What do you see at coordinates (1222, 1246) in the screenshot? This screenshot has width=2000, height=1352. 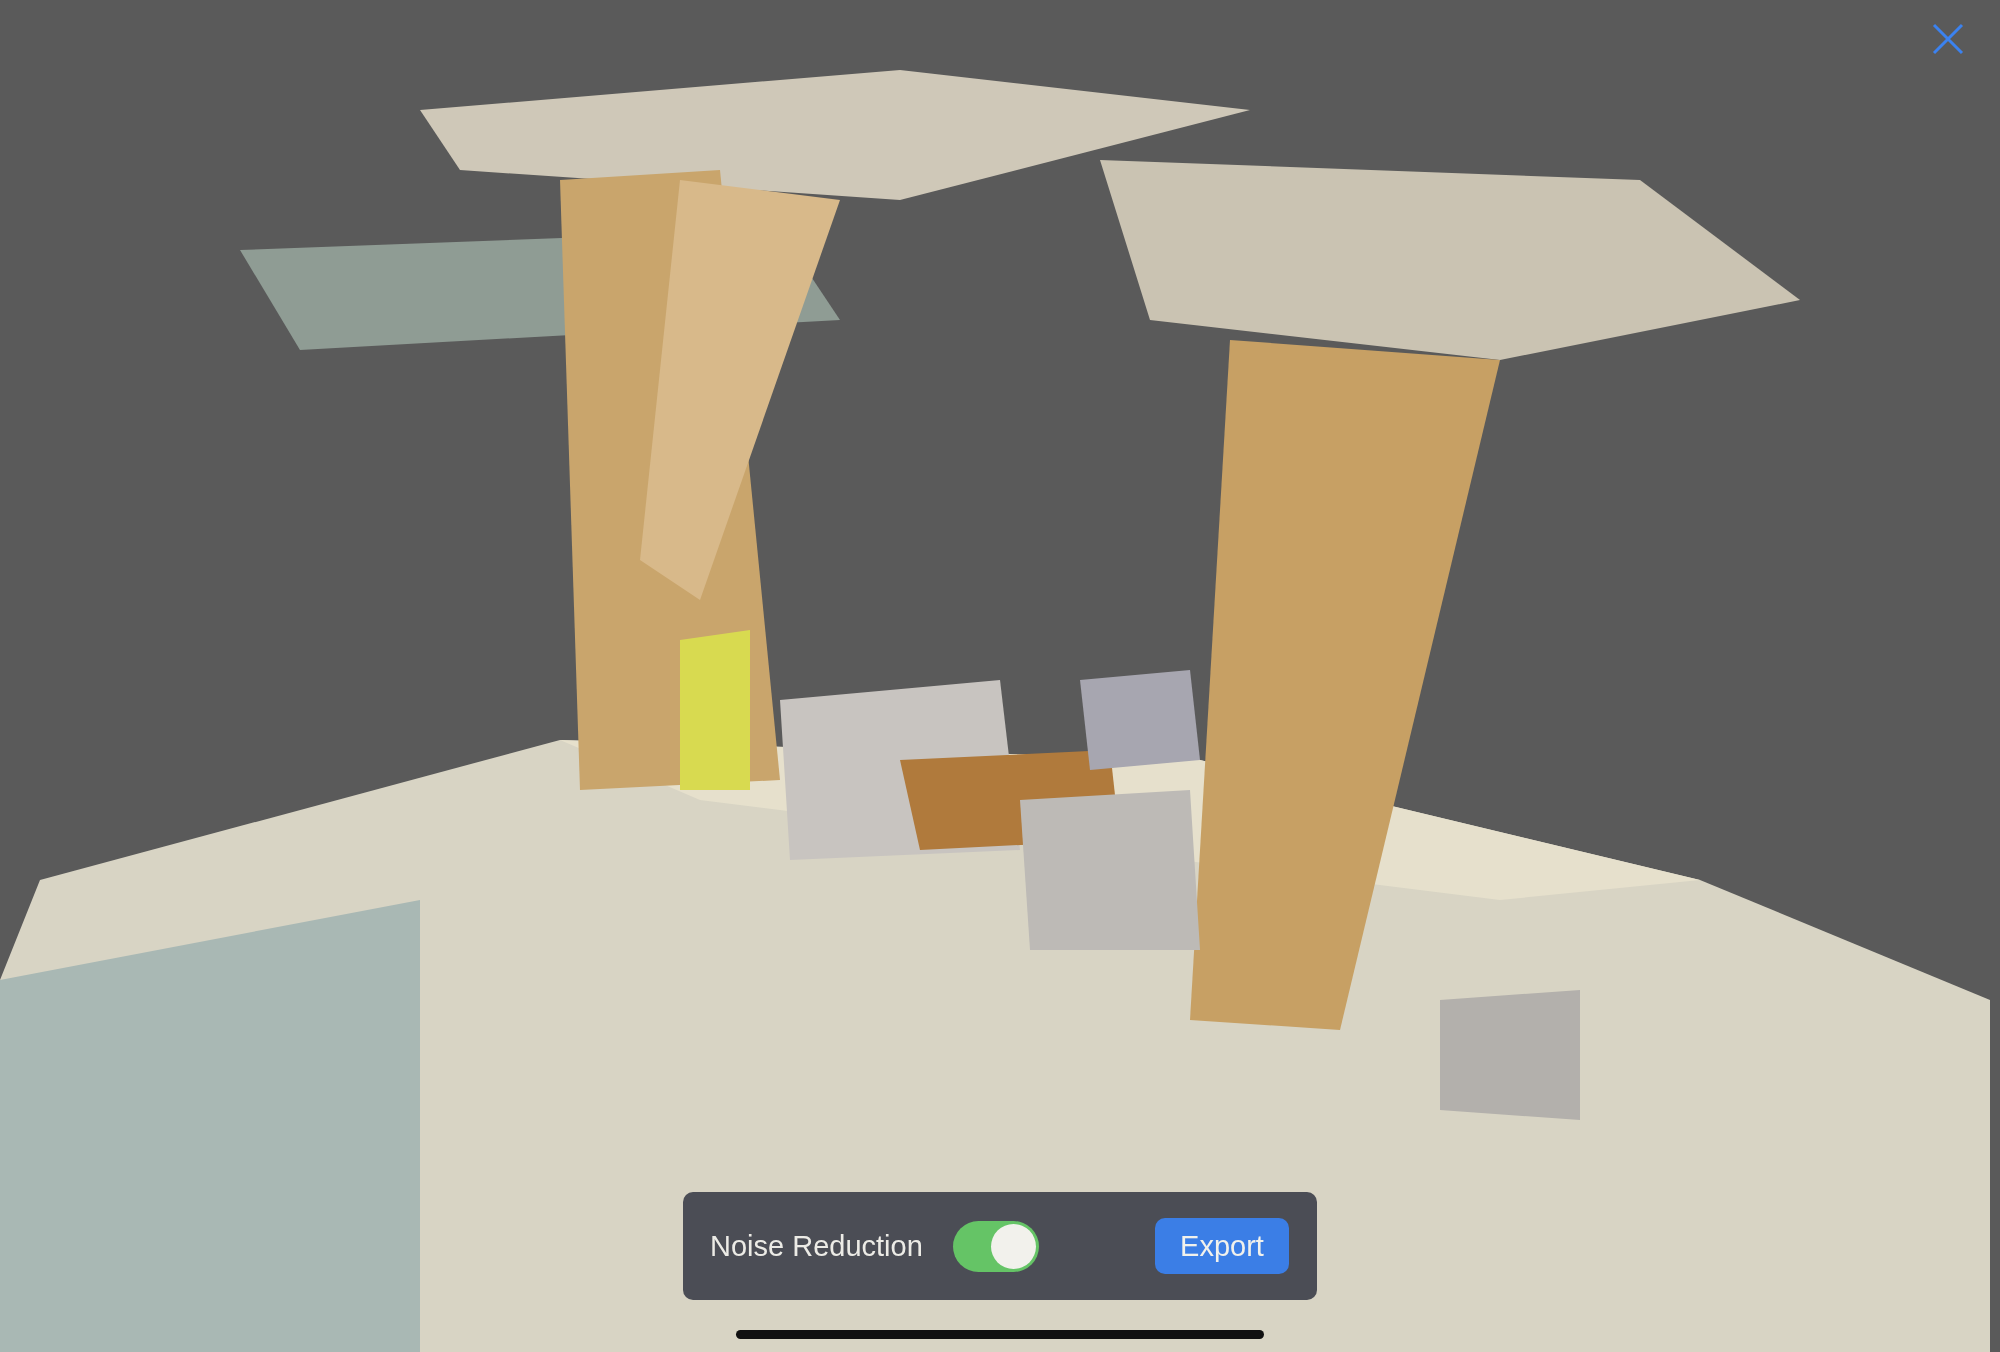 I see `export-button: Export` at bounding box center [1222, 1246].